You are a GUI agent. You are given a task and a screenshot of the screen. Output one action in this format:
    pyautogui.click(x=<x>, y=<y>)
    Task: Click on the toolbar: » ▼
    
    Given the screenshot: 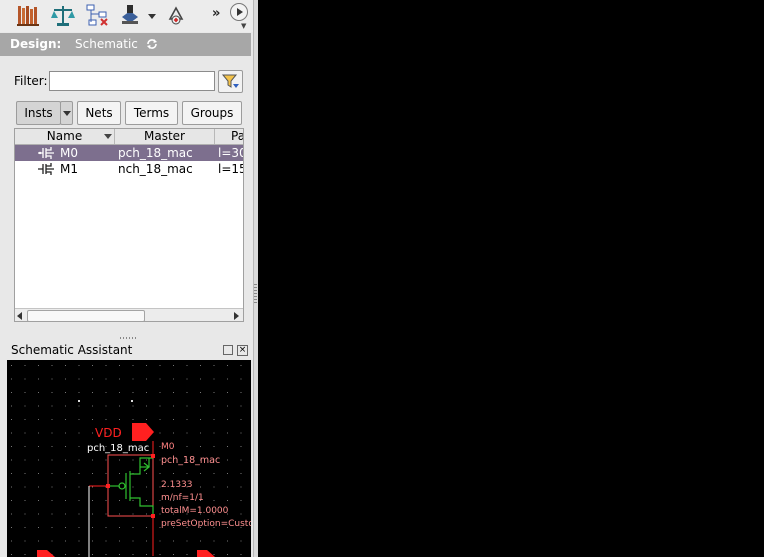 What is the action you would take?
    pyautogui.click(x=126, y=16)
    